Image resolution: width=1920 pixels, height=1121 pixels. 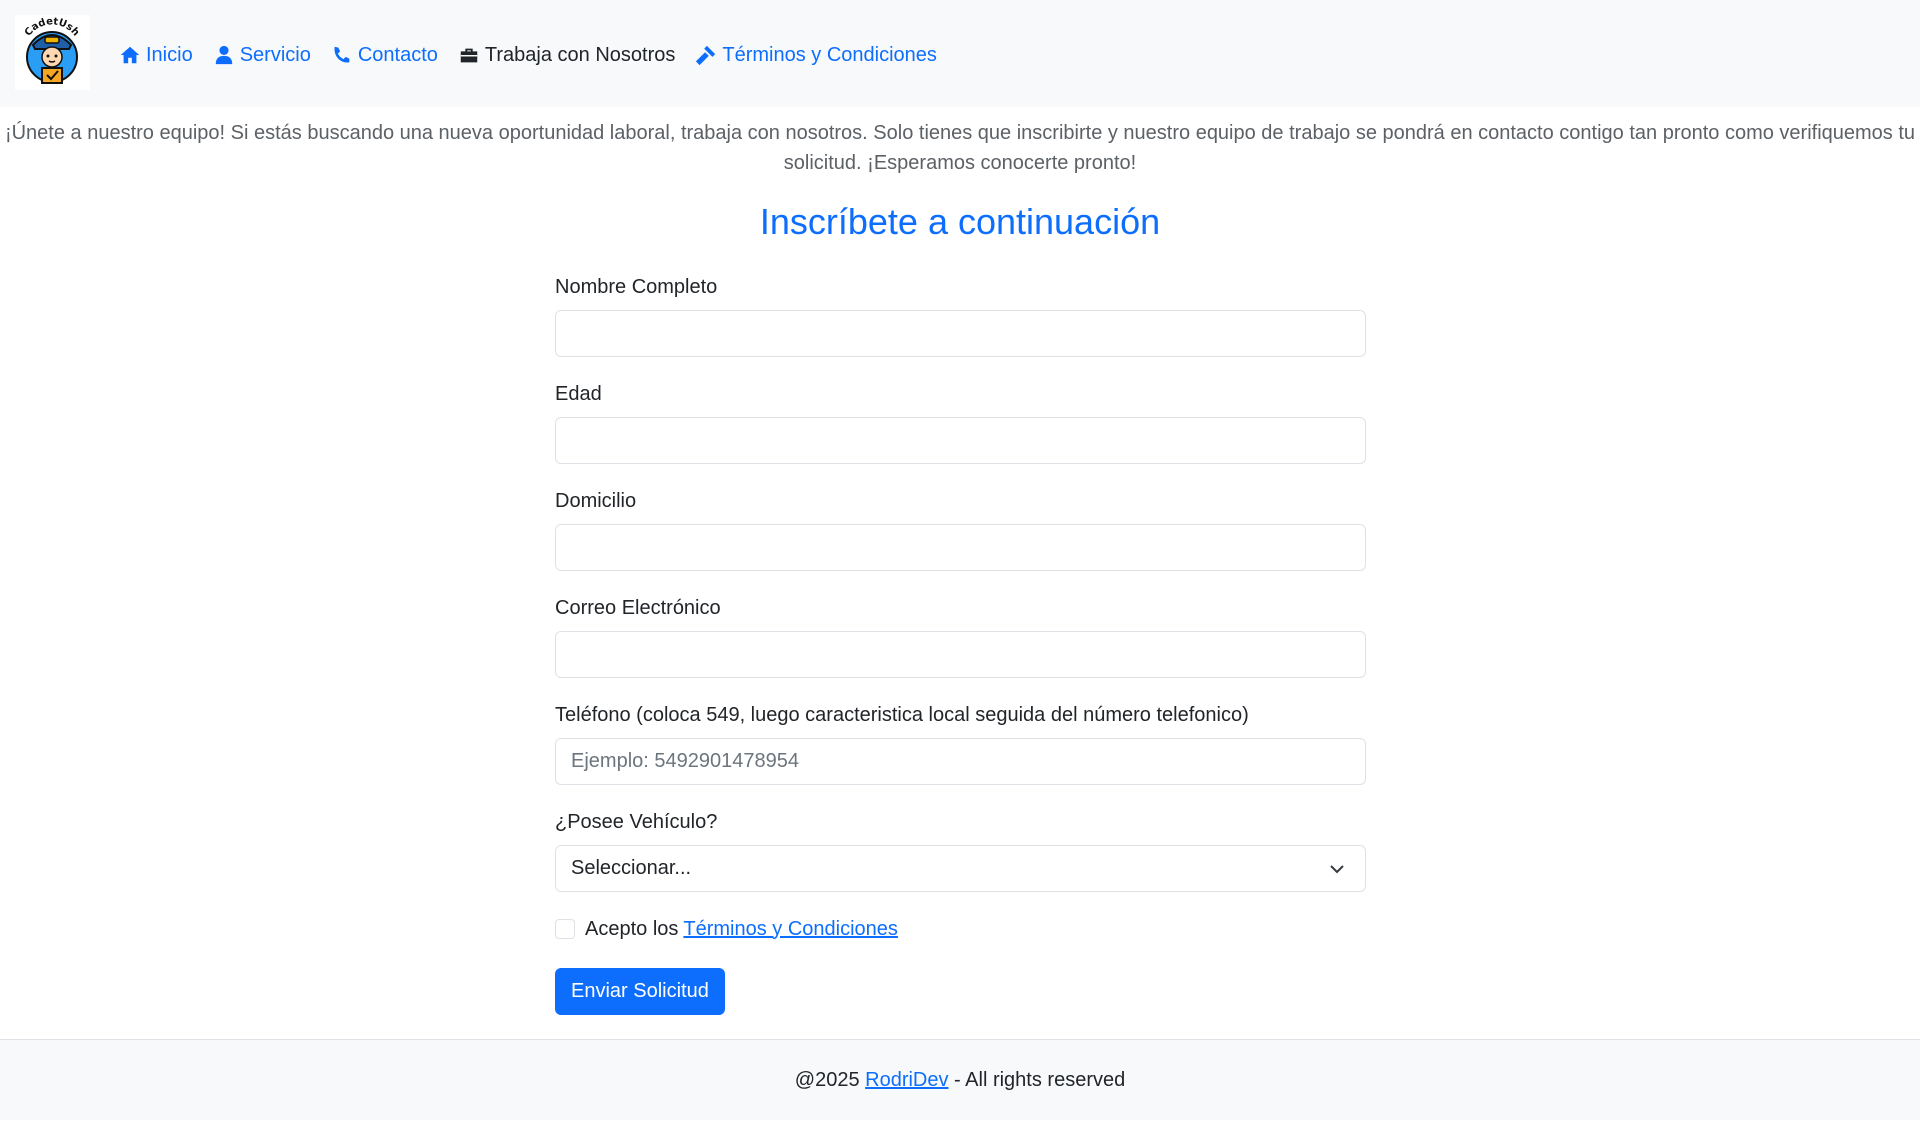 What do you see at coordinates (706, 55) in the screenshot?
I see `gavel-icon` at bounding box center [706, 55].